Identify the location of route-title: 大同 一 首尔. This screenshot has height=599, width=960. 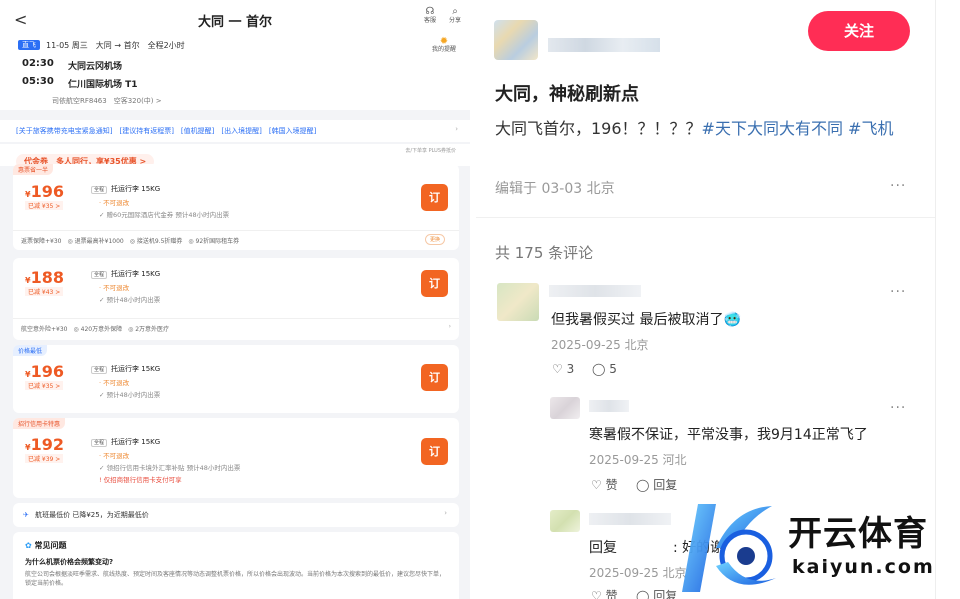
(235, 22).